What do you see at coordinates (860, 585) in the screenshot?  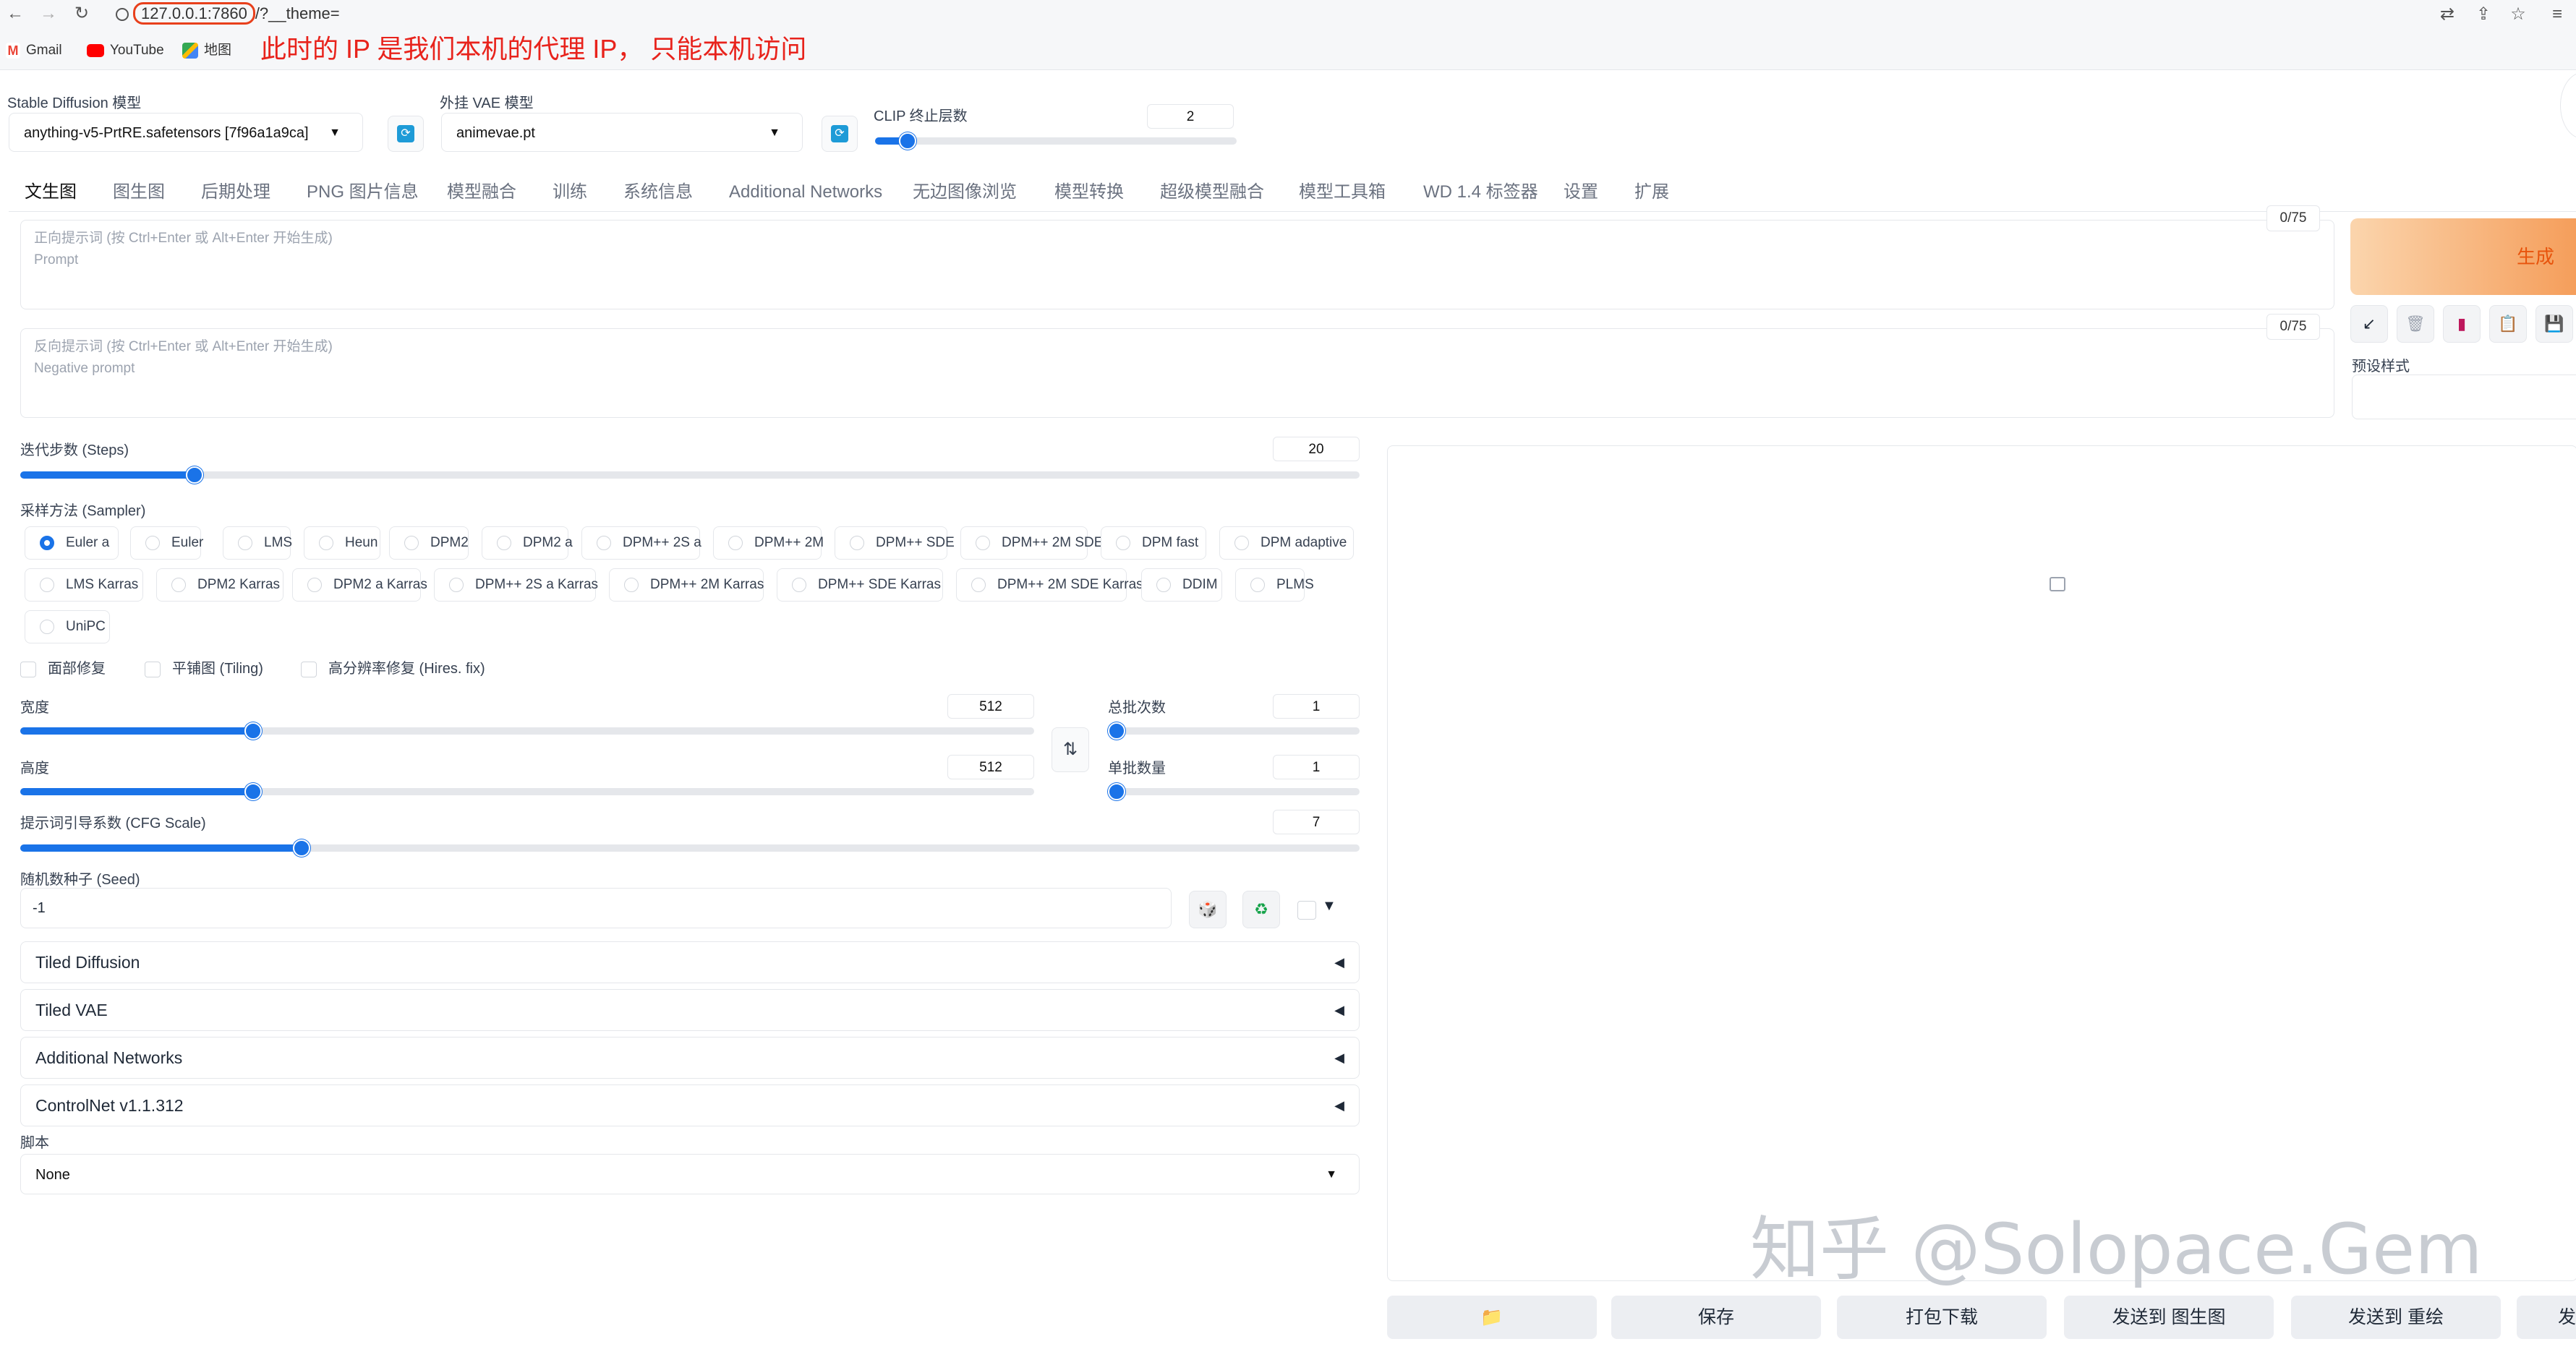 I see `sampler-option-dpm-sde-karras: DPM++ SDE Karras` at bounding box center [860, 585].